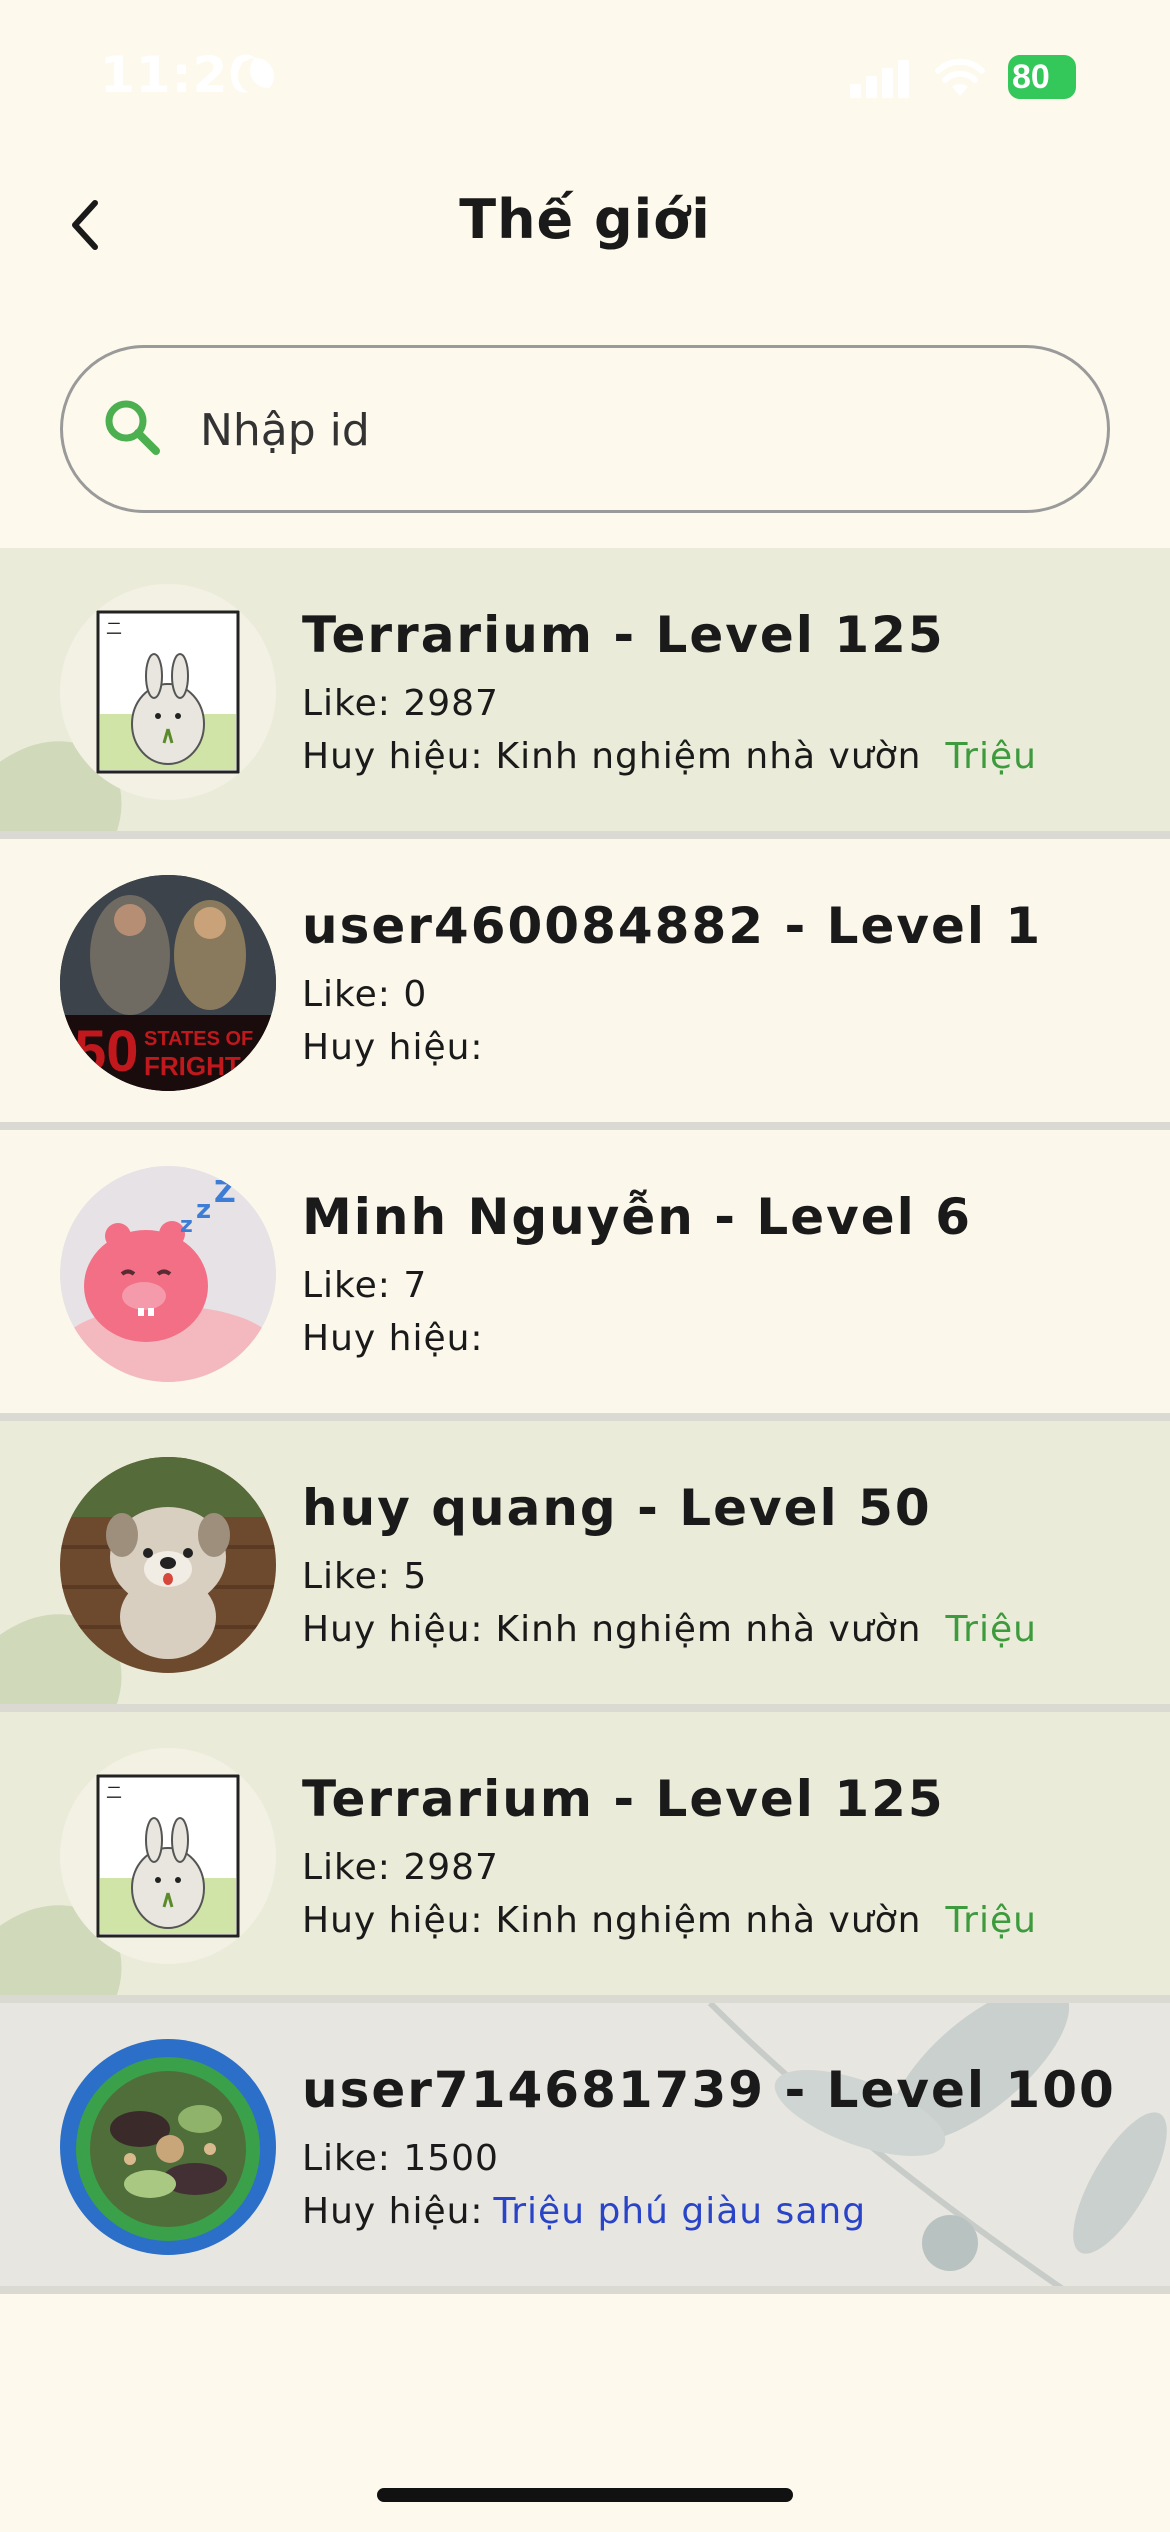  Describe the element at coordinates (617, 1508) in the screenshot. I see `user-name: huy quang - Level 50` at that location.